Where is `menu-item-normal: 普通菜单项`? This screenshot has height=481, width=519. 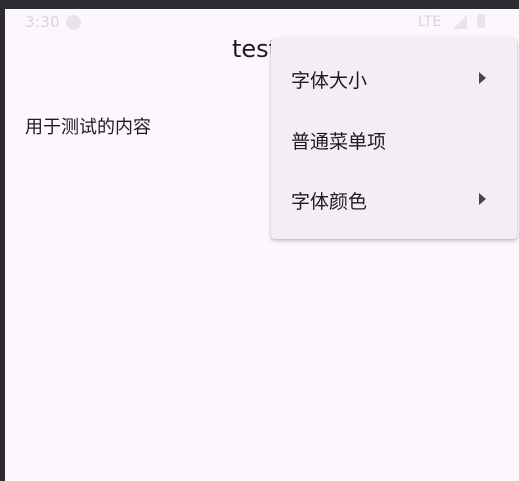
menu-item-normal: 普通菜单项 is located at coordinates (394, 139).